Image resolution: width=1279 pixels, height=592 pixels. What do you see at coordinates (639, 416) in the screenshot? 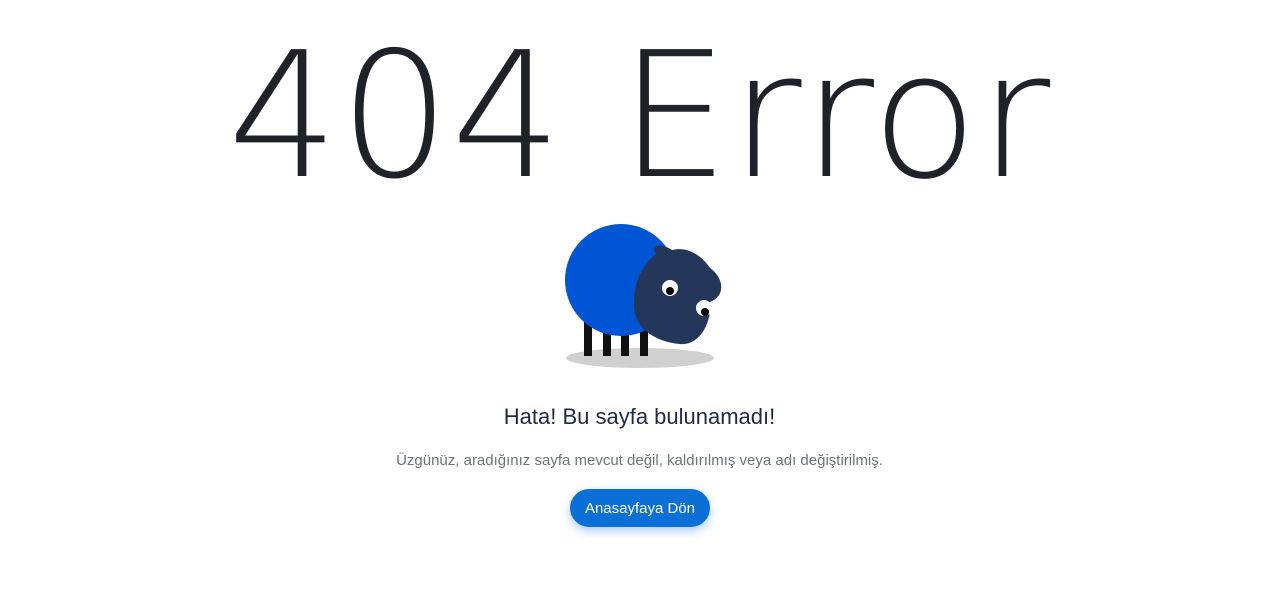
I see `page-heading: Hata! Bu sayfa bulunamadı!` at bounding box center [639, 416].